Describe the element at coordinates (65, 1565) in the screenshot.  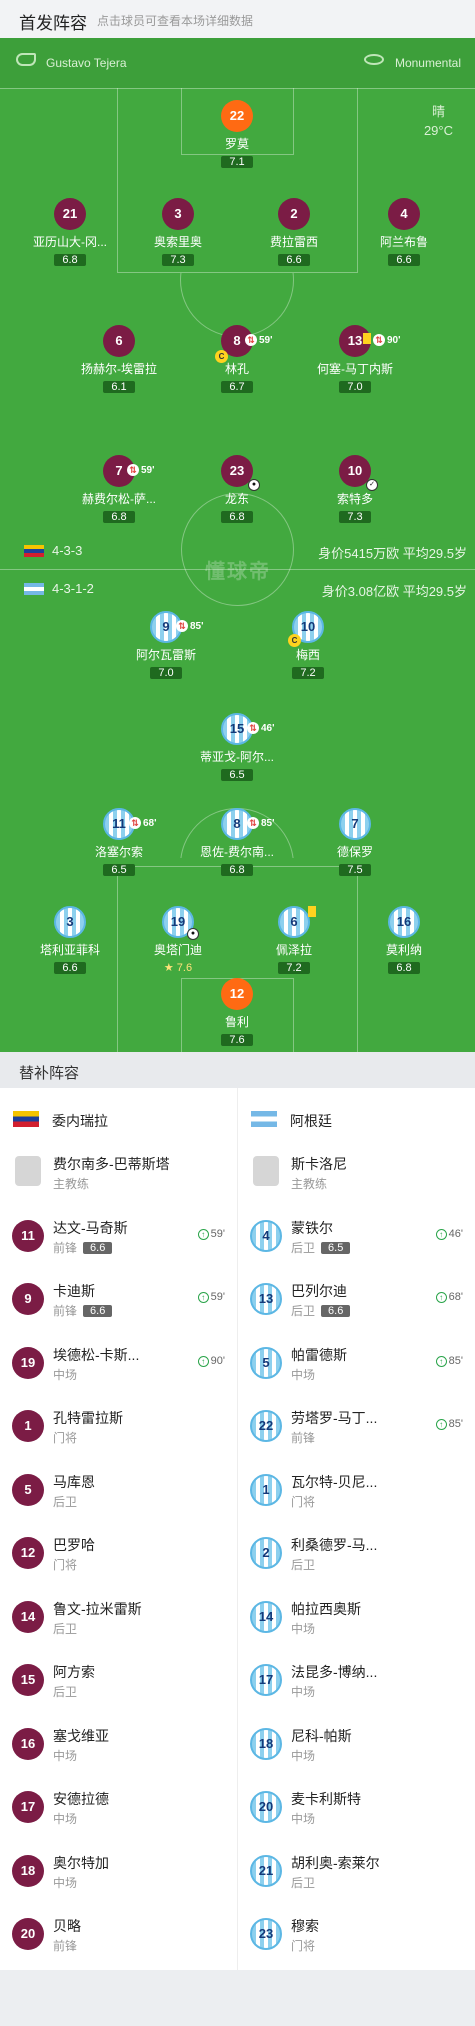
I see `sub-position: 门将` at that location.